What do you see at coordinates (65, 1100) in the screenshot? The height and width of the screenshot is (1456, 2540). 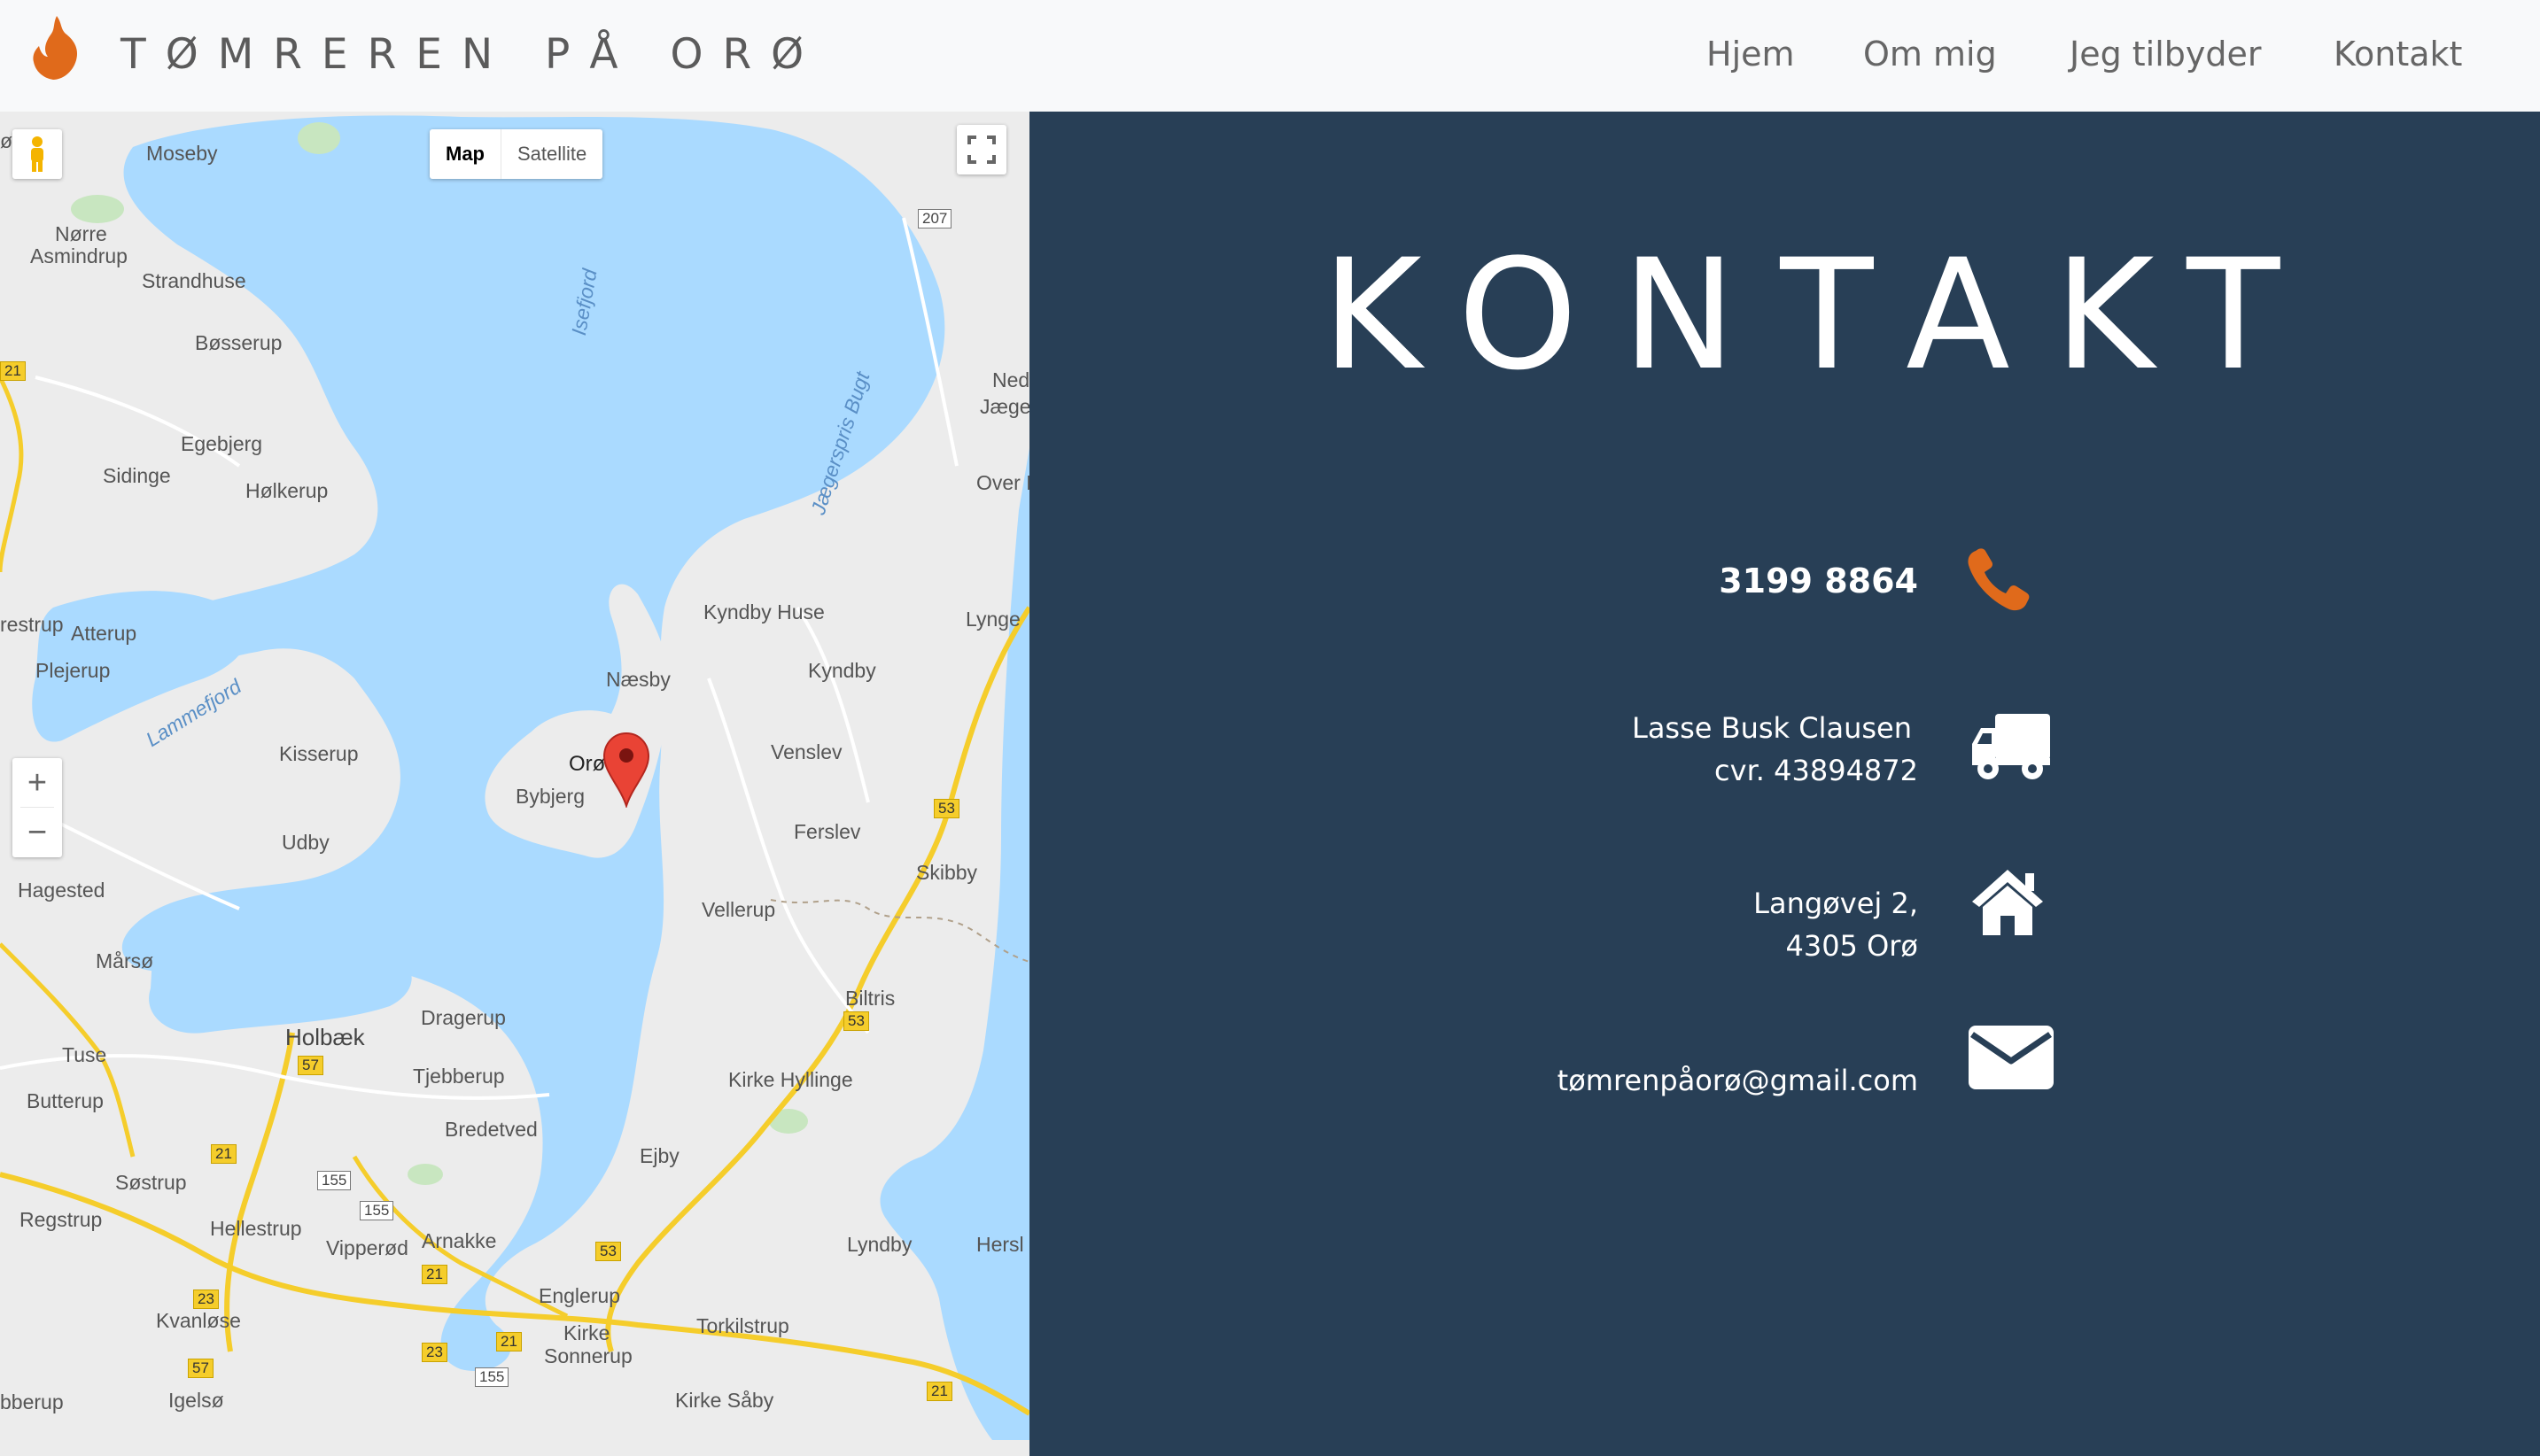 I see `map-label: Butterup` at bounding box center [65, 1100].